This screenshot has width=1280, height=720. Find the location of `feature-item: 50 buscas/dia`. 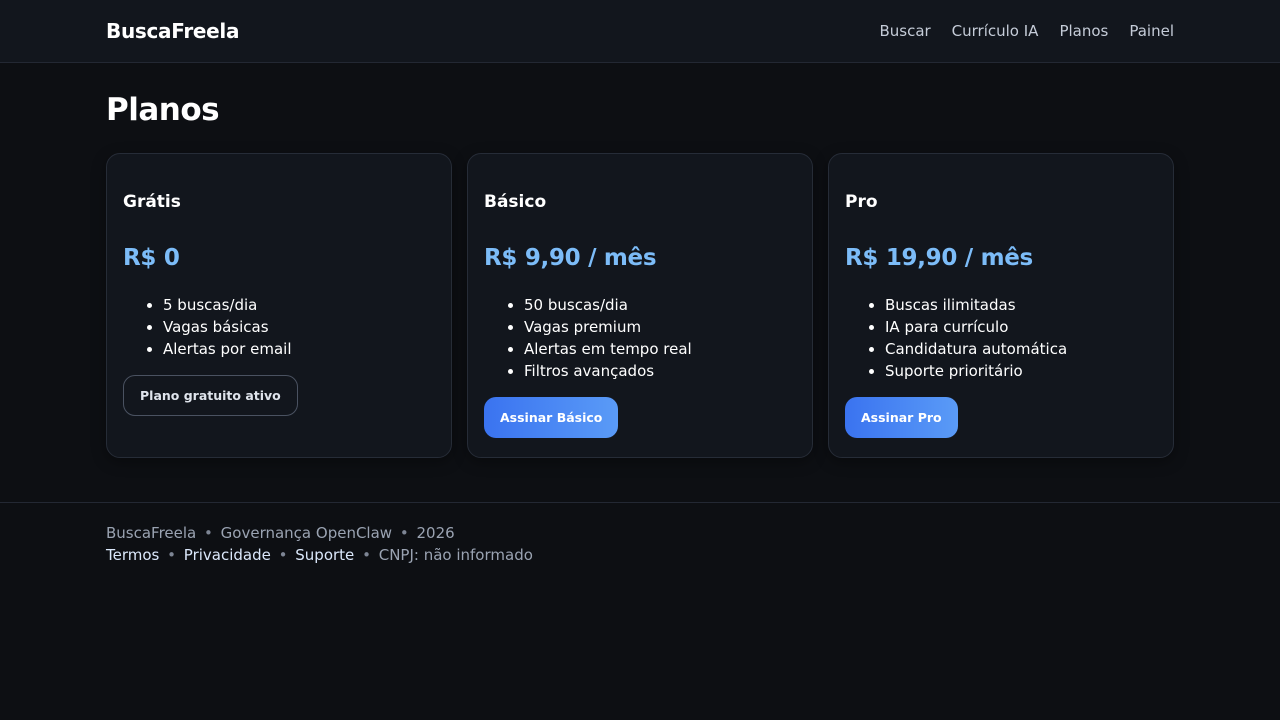

feature-item: 50 buscas/dia is located at coordinates (660, 305).